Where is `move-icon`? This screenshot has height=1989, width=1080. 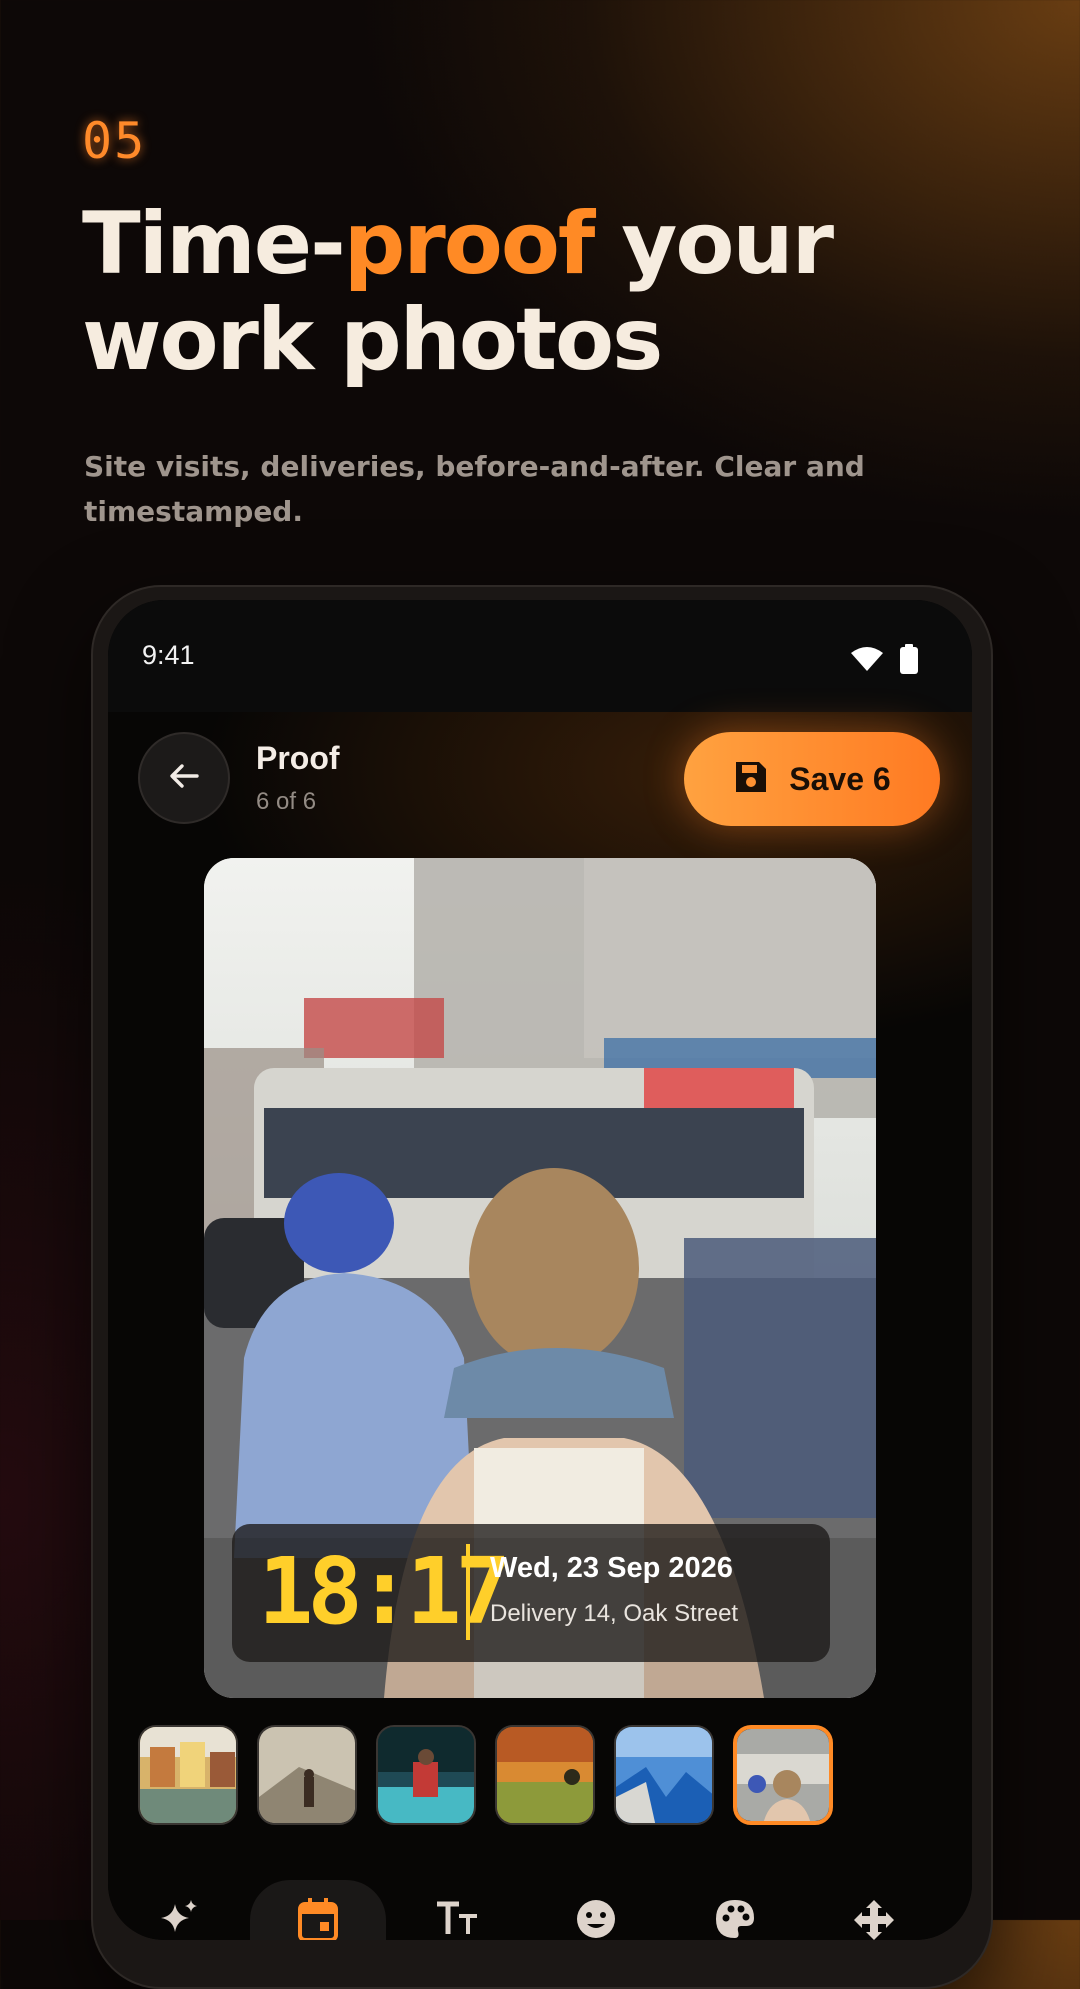
move-icon is located at coordinates (874, 1919).